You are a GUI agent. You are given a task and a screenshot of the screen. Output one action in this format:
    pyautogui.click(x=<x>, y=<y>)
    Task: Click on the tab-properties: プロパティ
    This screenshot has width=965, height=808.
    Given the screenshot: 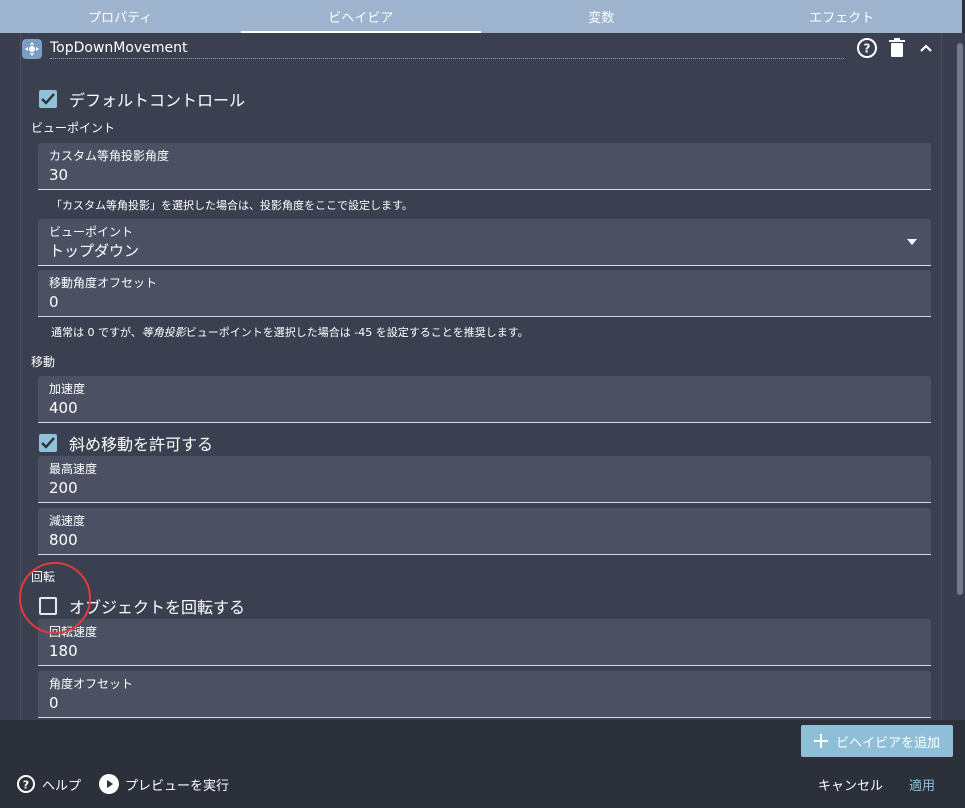 What is the action you would take?
    pyautogui.click(x=120, y=16)
    